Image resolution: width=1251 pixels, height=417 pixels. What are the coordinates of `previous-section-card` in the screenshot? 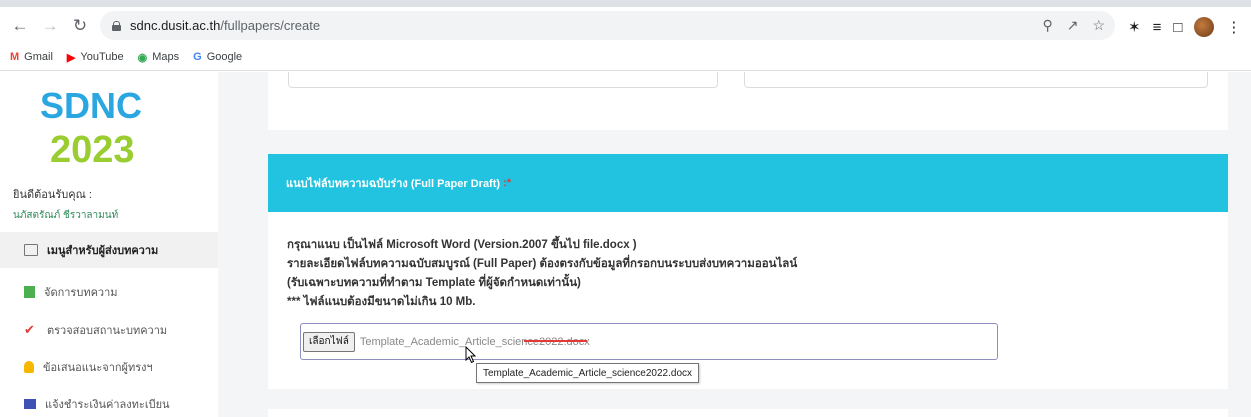 It's located at (748, 101).